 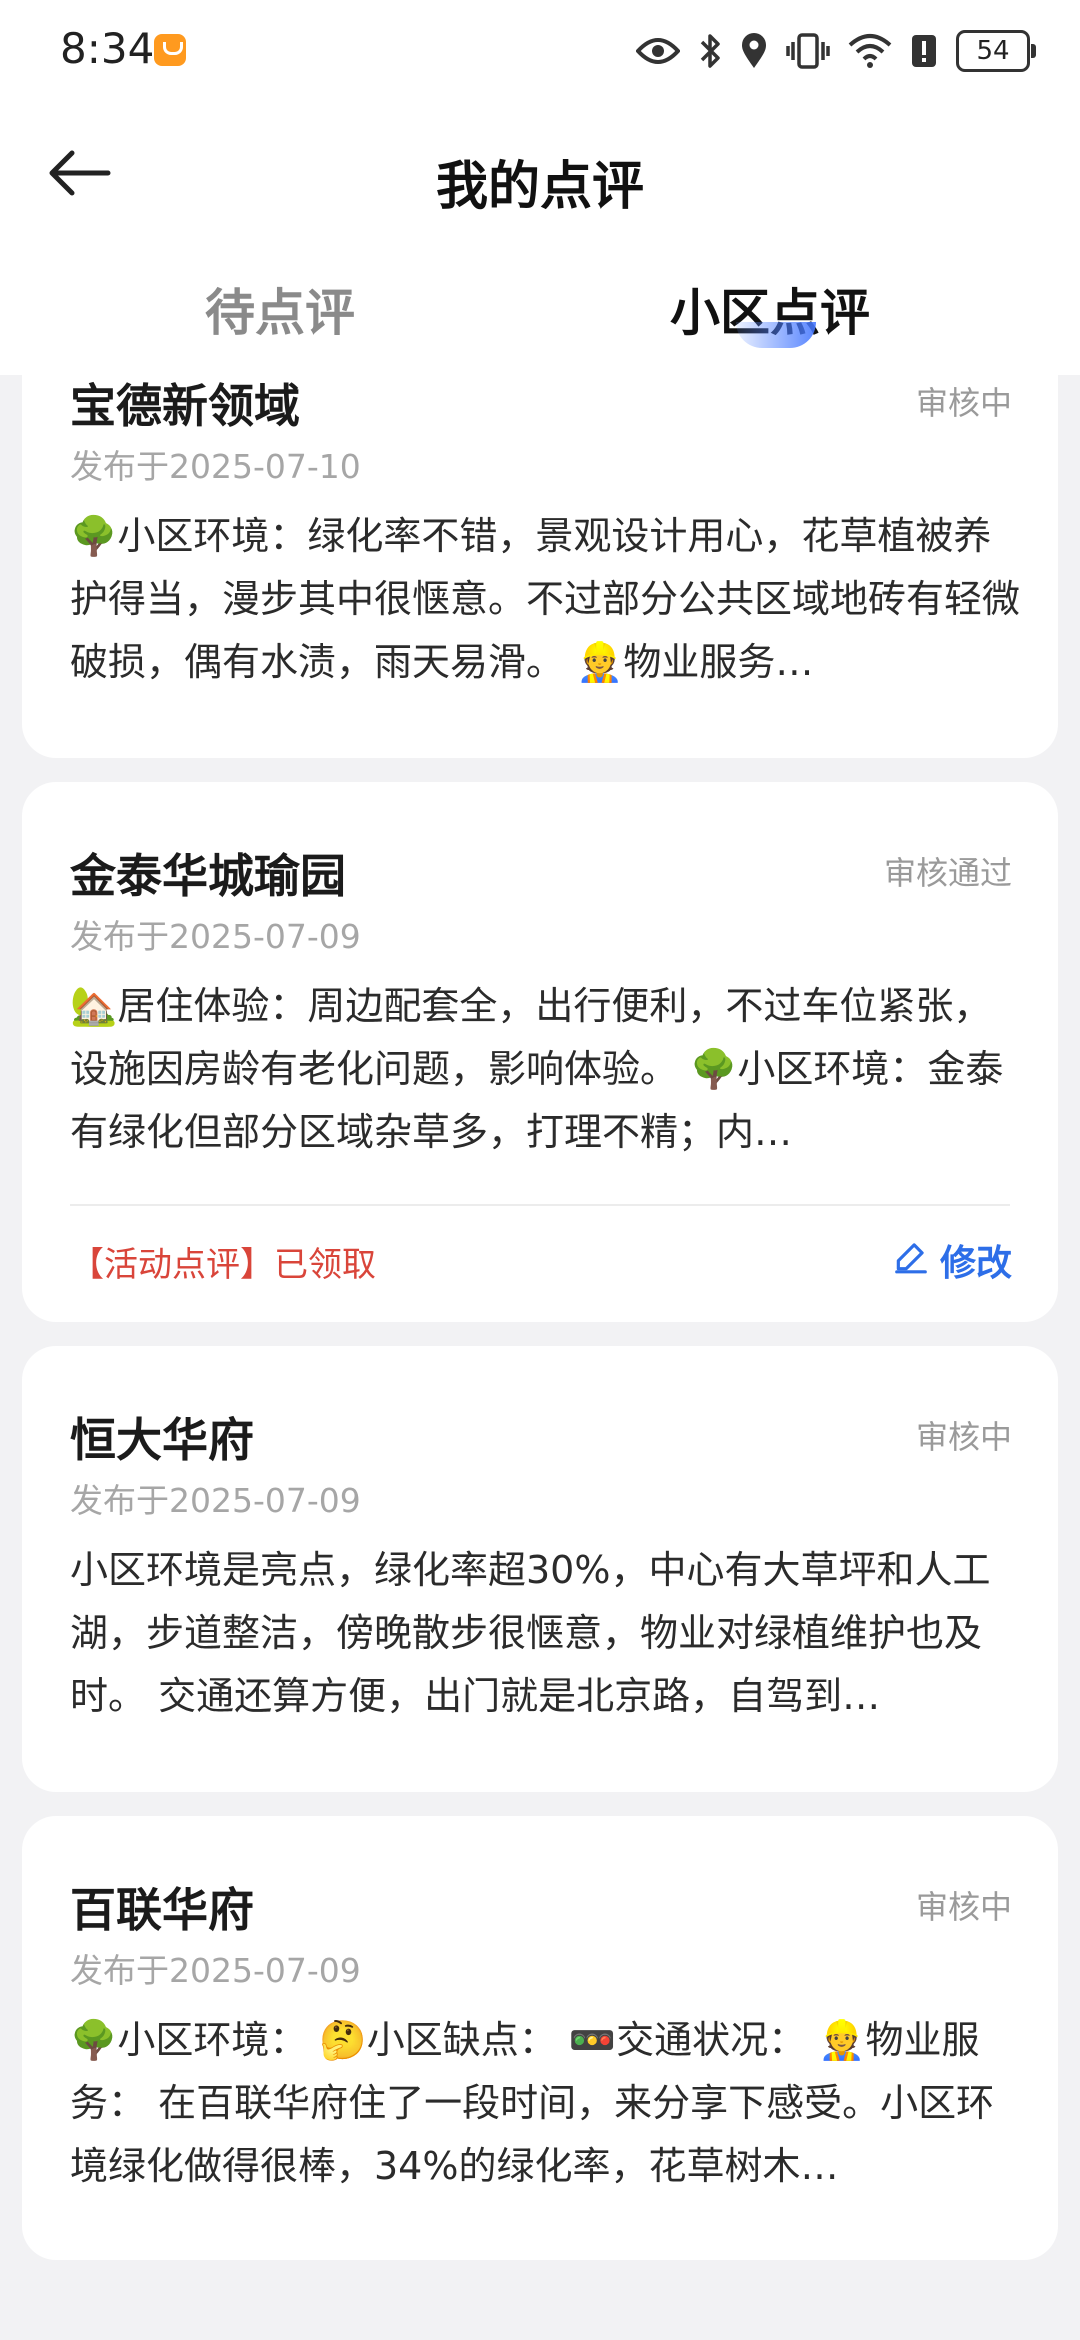 I want to click on community-name: 恒大华府, so click(x=162, y=1440).